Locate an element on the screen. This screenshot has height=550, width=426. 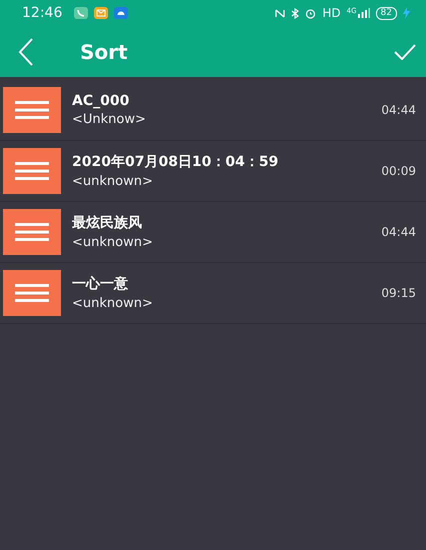
track-duration: 09:15 is located at coordinates (398, 293).